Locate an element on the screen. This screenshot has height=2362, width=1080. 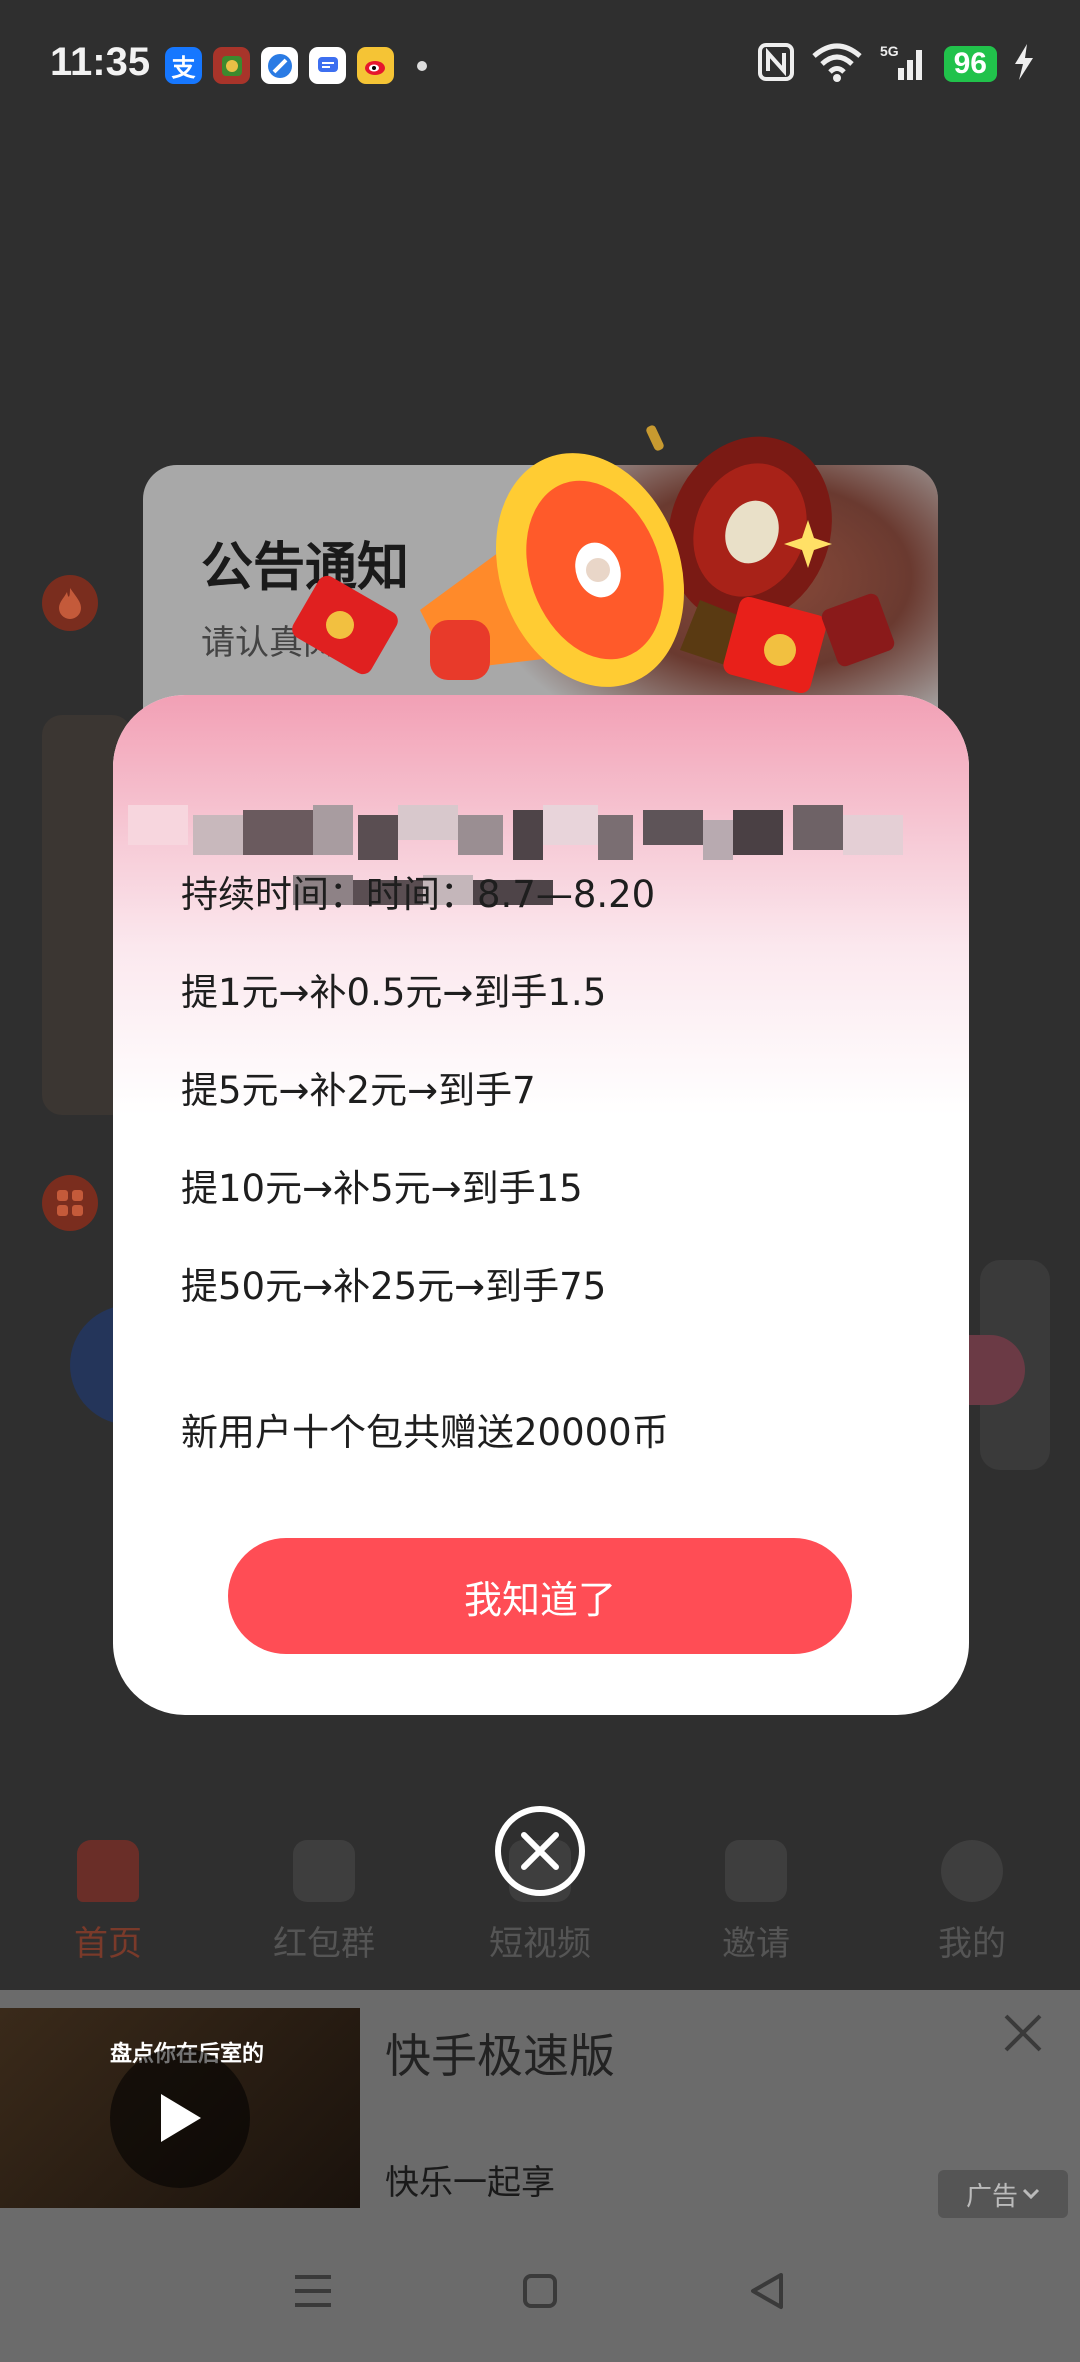
hot-icon is located at coordinates (70, 603).